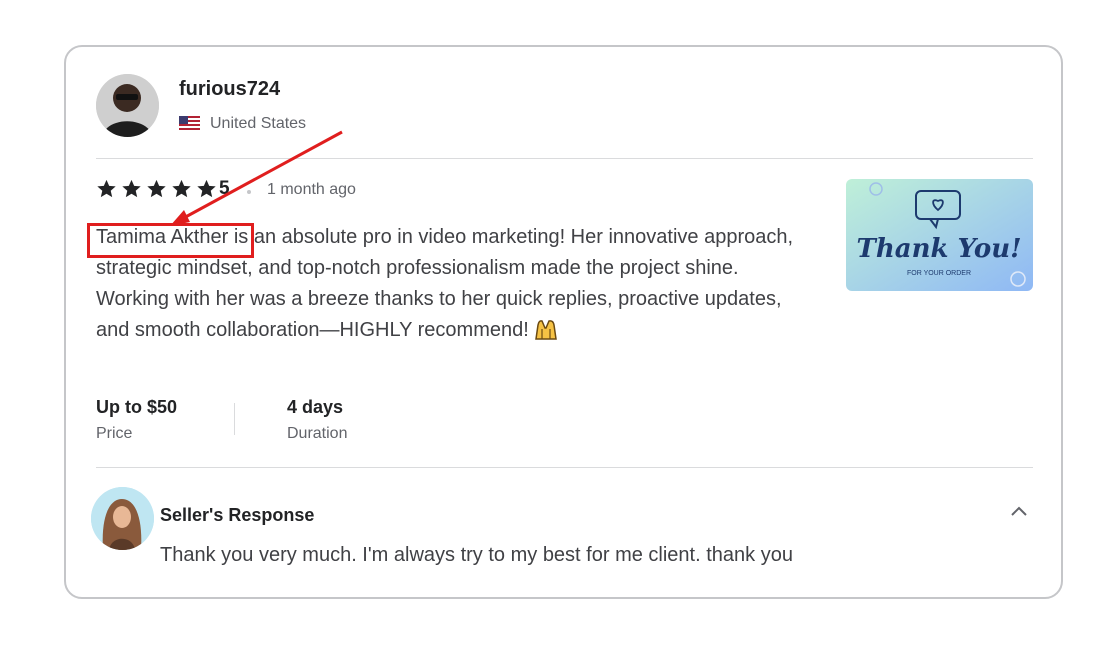  What do you see at coordinates (122, 518) in the screenshot?
I see `seller-avatar` at bounding box center [122, 518].